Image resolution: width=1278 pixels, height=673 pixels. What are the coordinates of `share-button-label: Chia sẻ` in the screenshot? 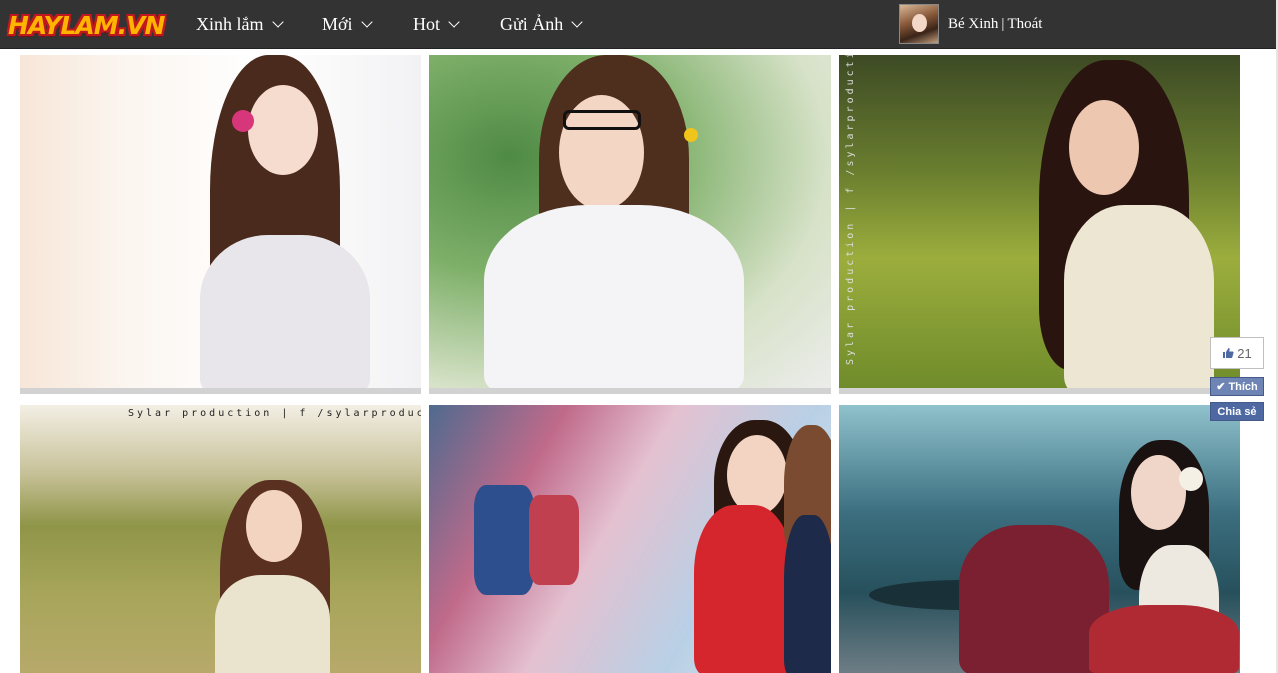 It's located at (1237, 411).